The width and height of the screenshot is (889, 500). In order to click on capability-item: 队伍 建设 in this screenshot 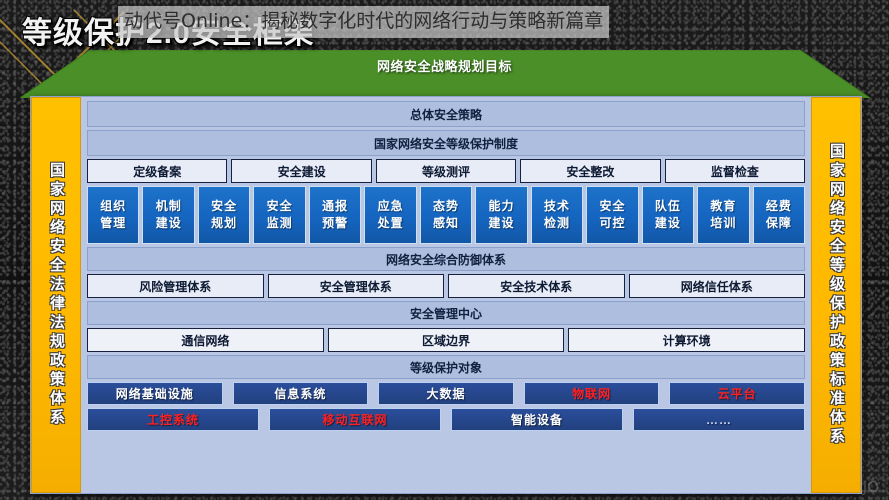, I will do `click(668, 215)`.